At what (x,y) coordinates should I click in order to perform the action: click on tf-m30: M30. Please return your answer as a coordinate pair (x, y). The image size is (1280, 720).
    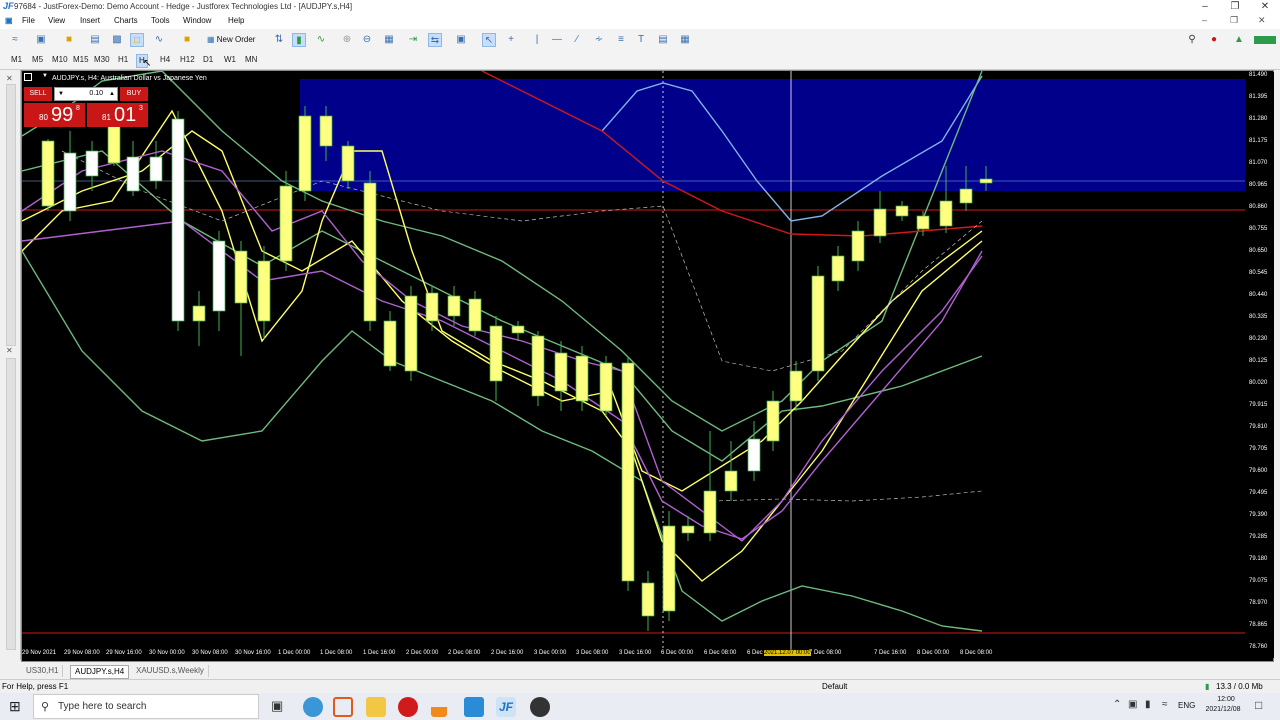
    Looking at the image, I should click on (102, 60).